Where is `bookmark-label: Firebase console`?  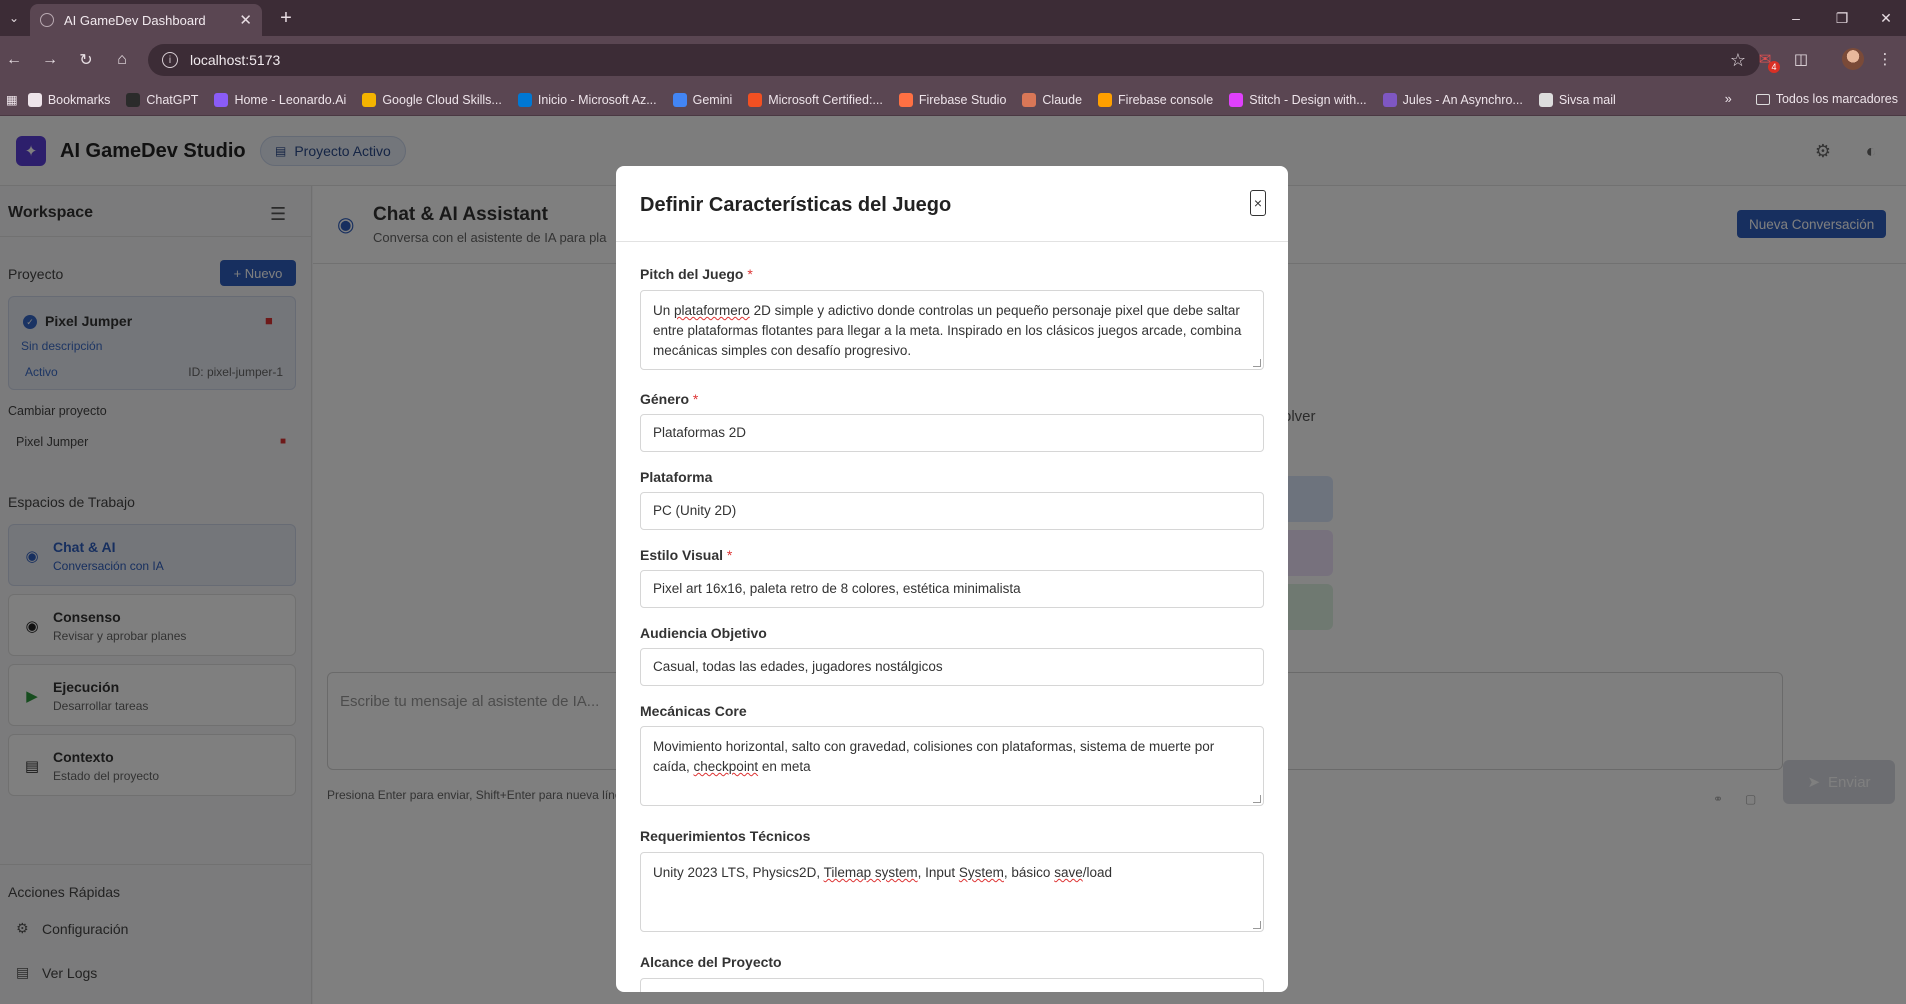 bookmark-label: Firebase console is located at coordinates (1166, 99).